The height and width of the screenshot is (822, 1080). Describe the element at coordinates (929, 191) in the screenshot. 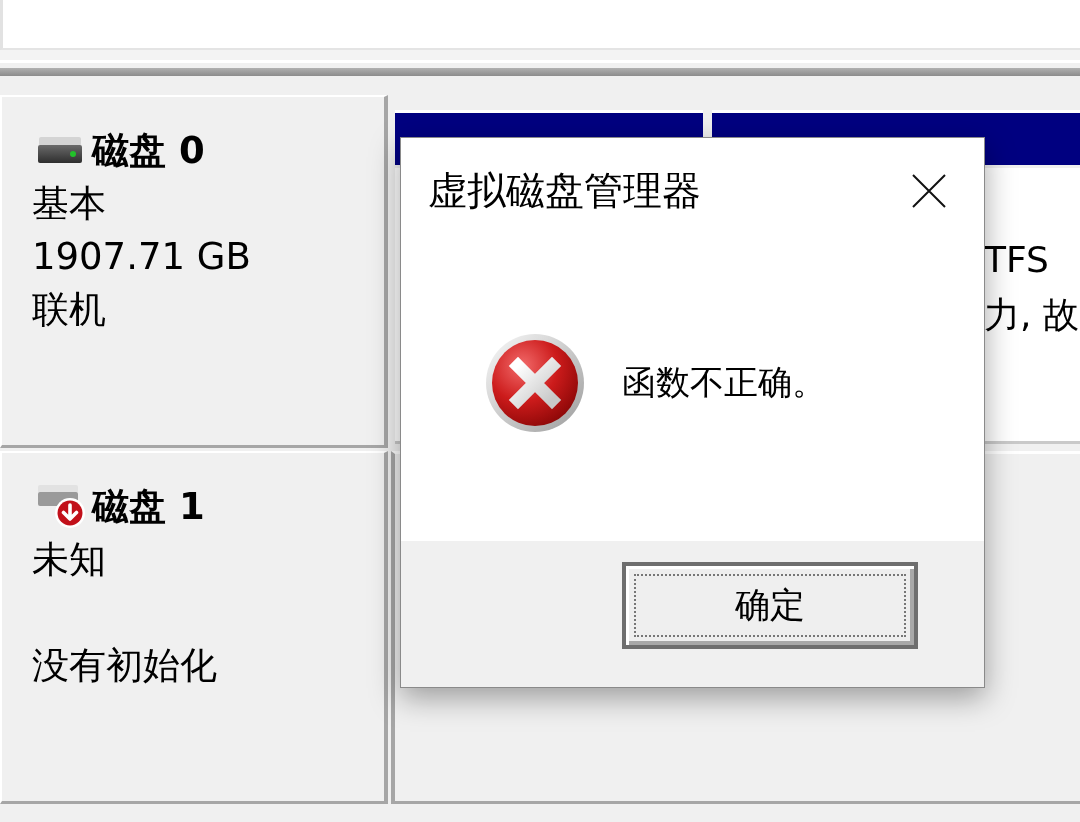

I see `close-icon` at that location.